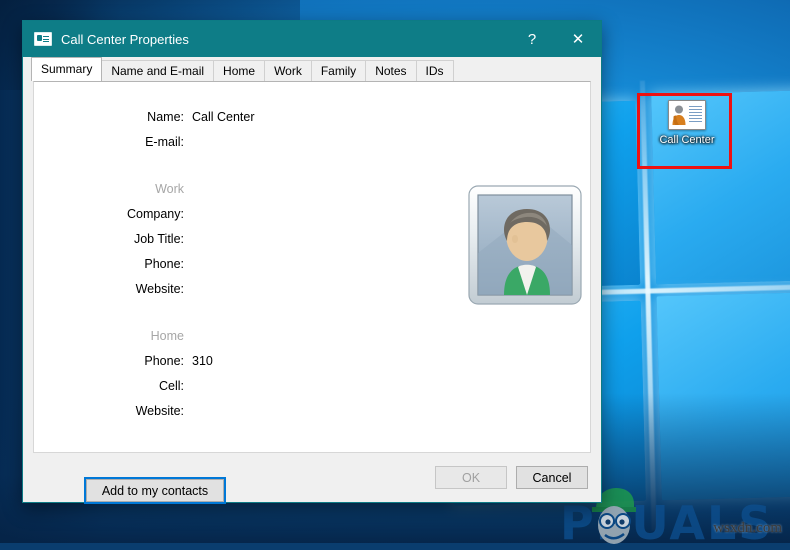  I want to click on card-text-lines-icon, so click(695, 115).